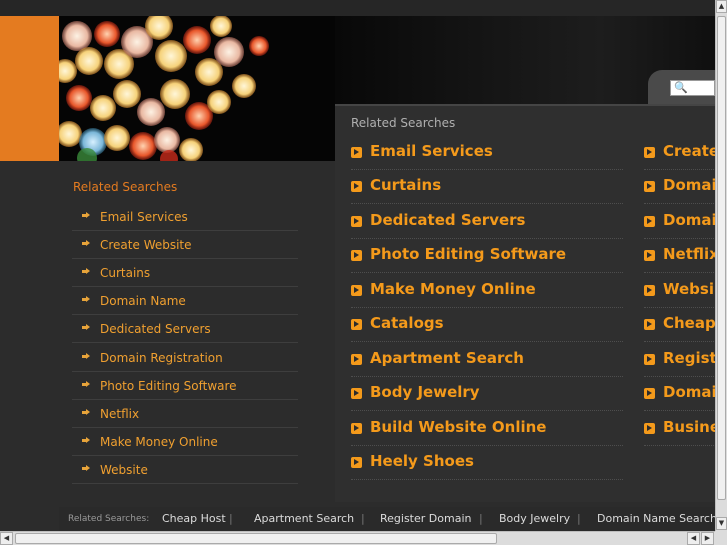  I want to click on scroll-right-icon: ▶, so click(707, 538).